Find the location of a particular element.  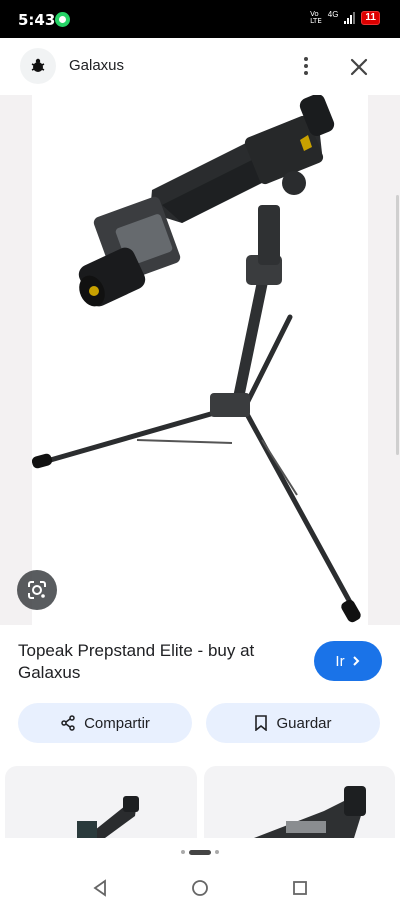

scrollbar-thumb is located at coordinates (397, 325).